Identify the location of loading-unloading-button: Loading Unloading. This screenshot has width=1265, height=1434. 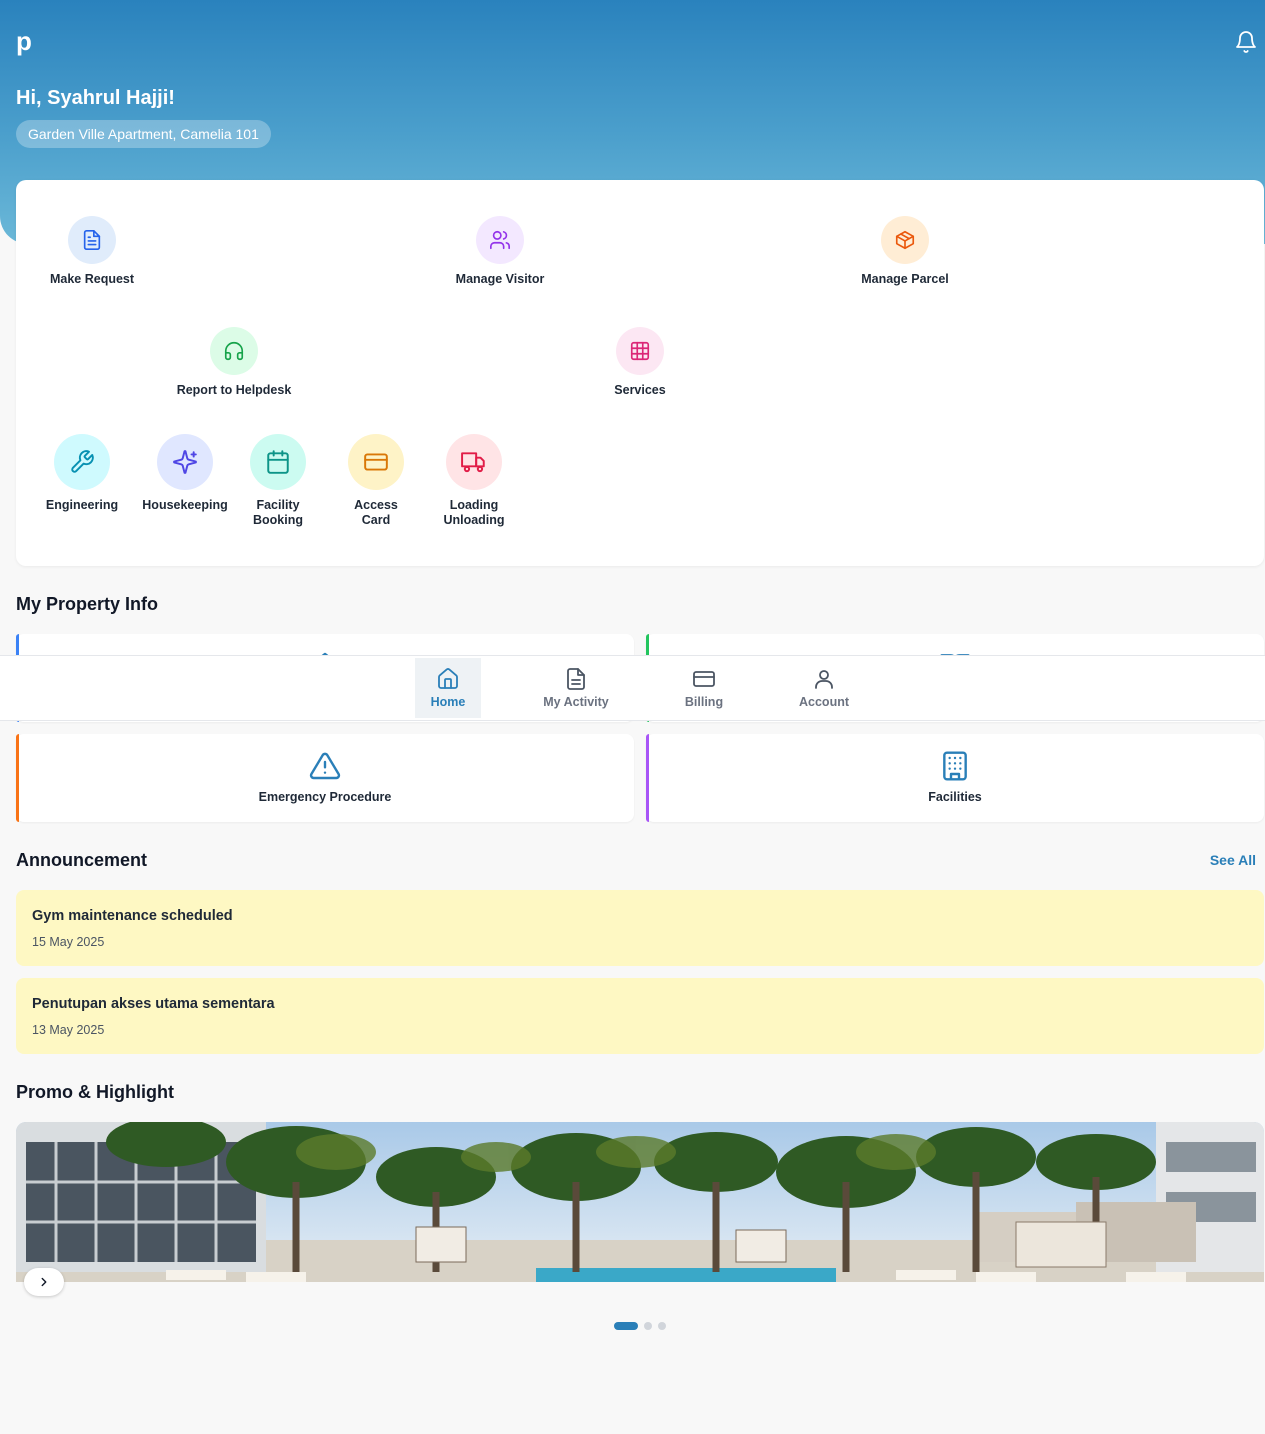
(474, 481).